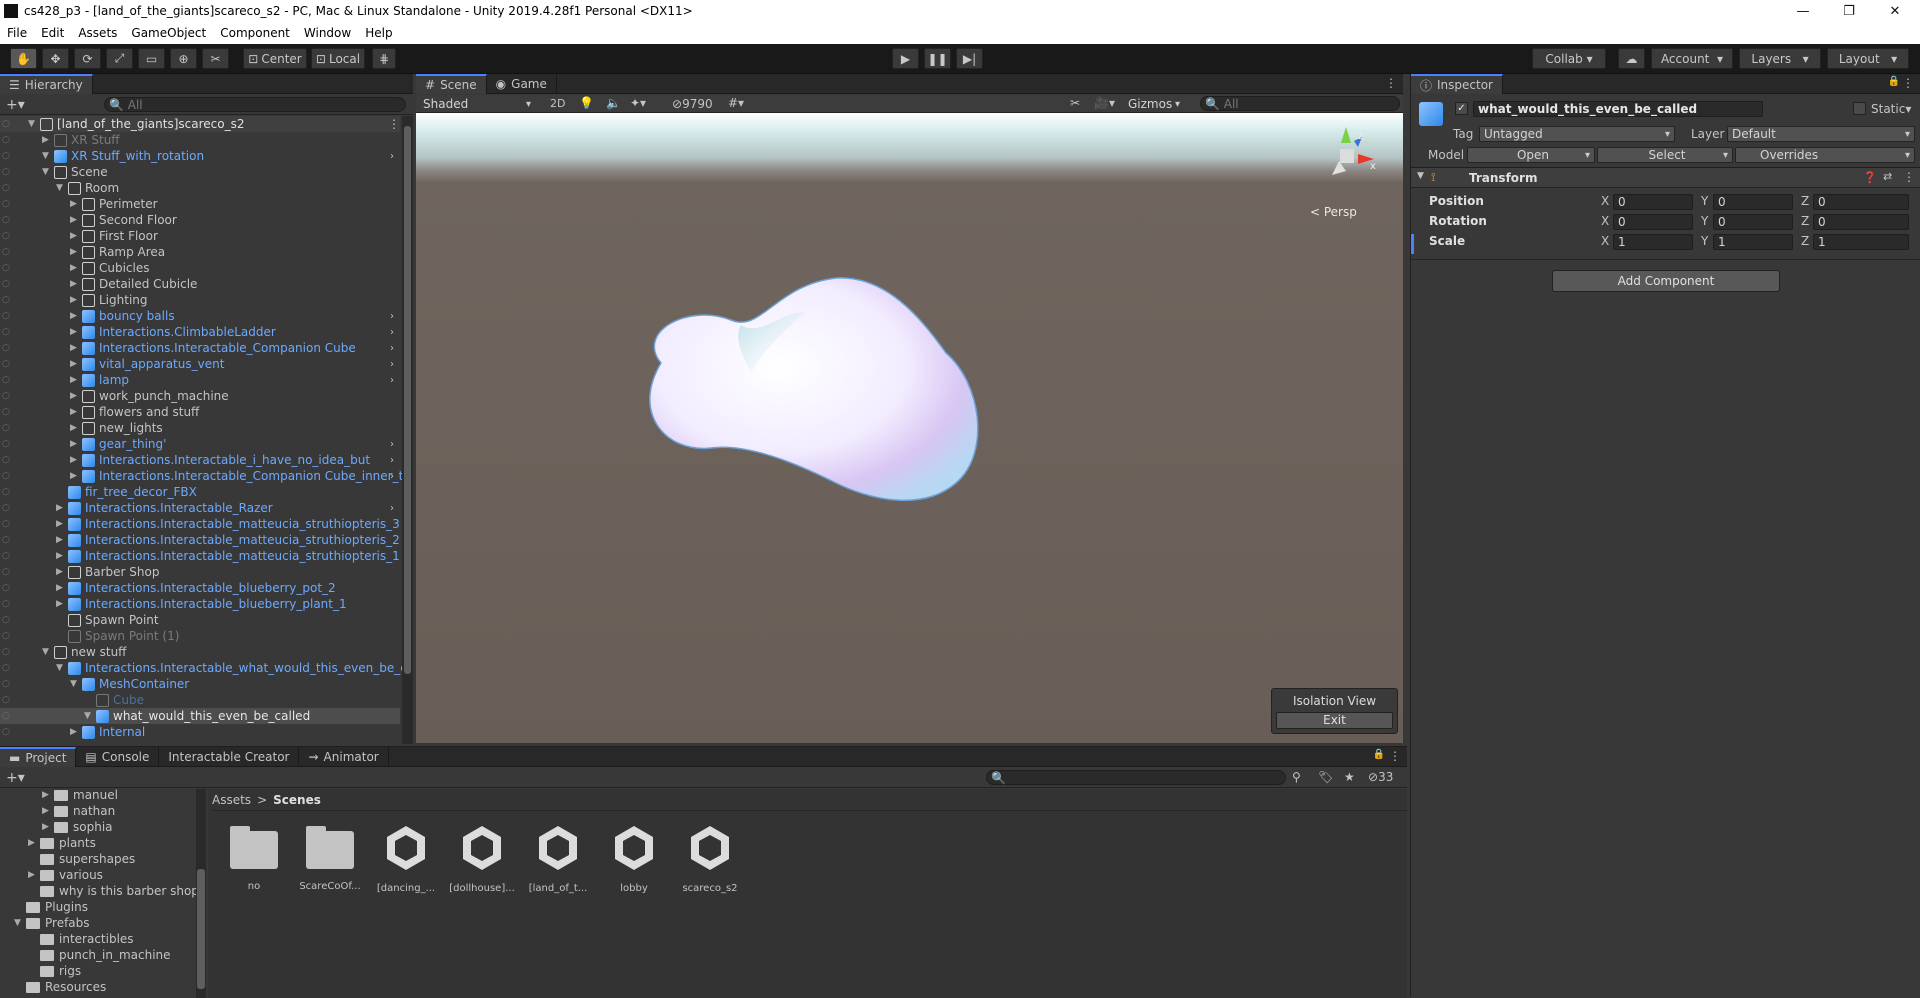 This screenshot has height=998, width=1920. Describe the element at coordinates (1605, 221) in the screenshot. I see `rotation-x-label: X` at that location.